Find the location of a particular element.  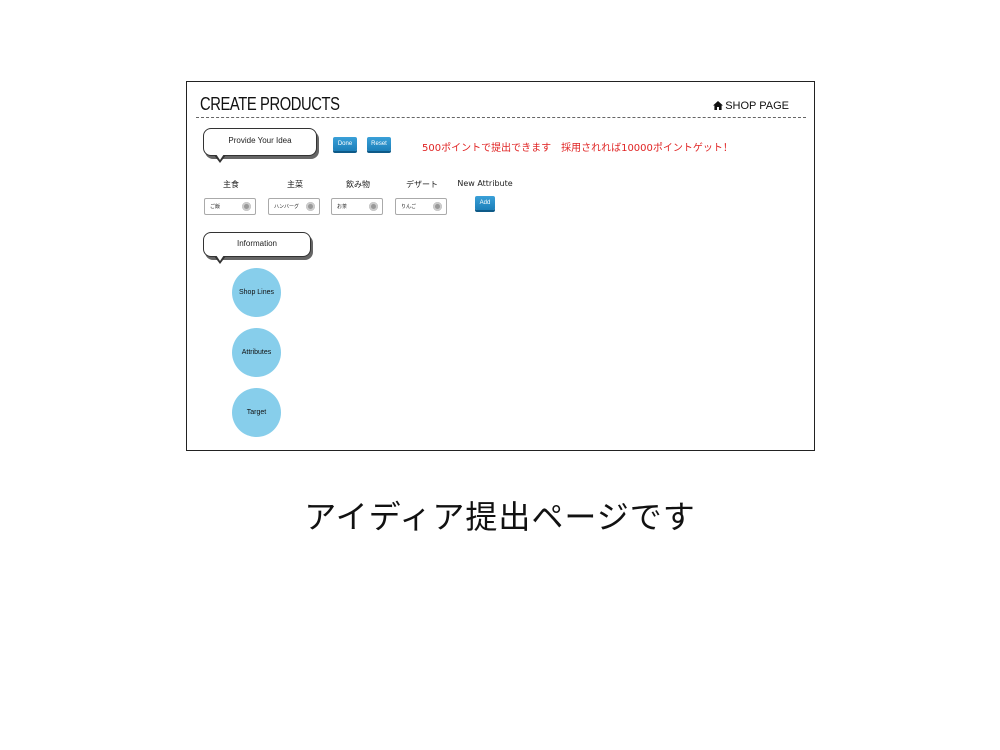

home-icon is located at coordinates (718, 105).